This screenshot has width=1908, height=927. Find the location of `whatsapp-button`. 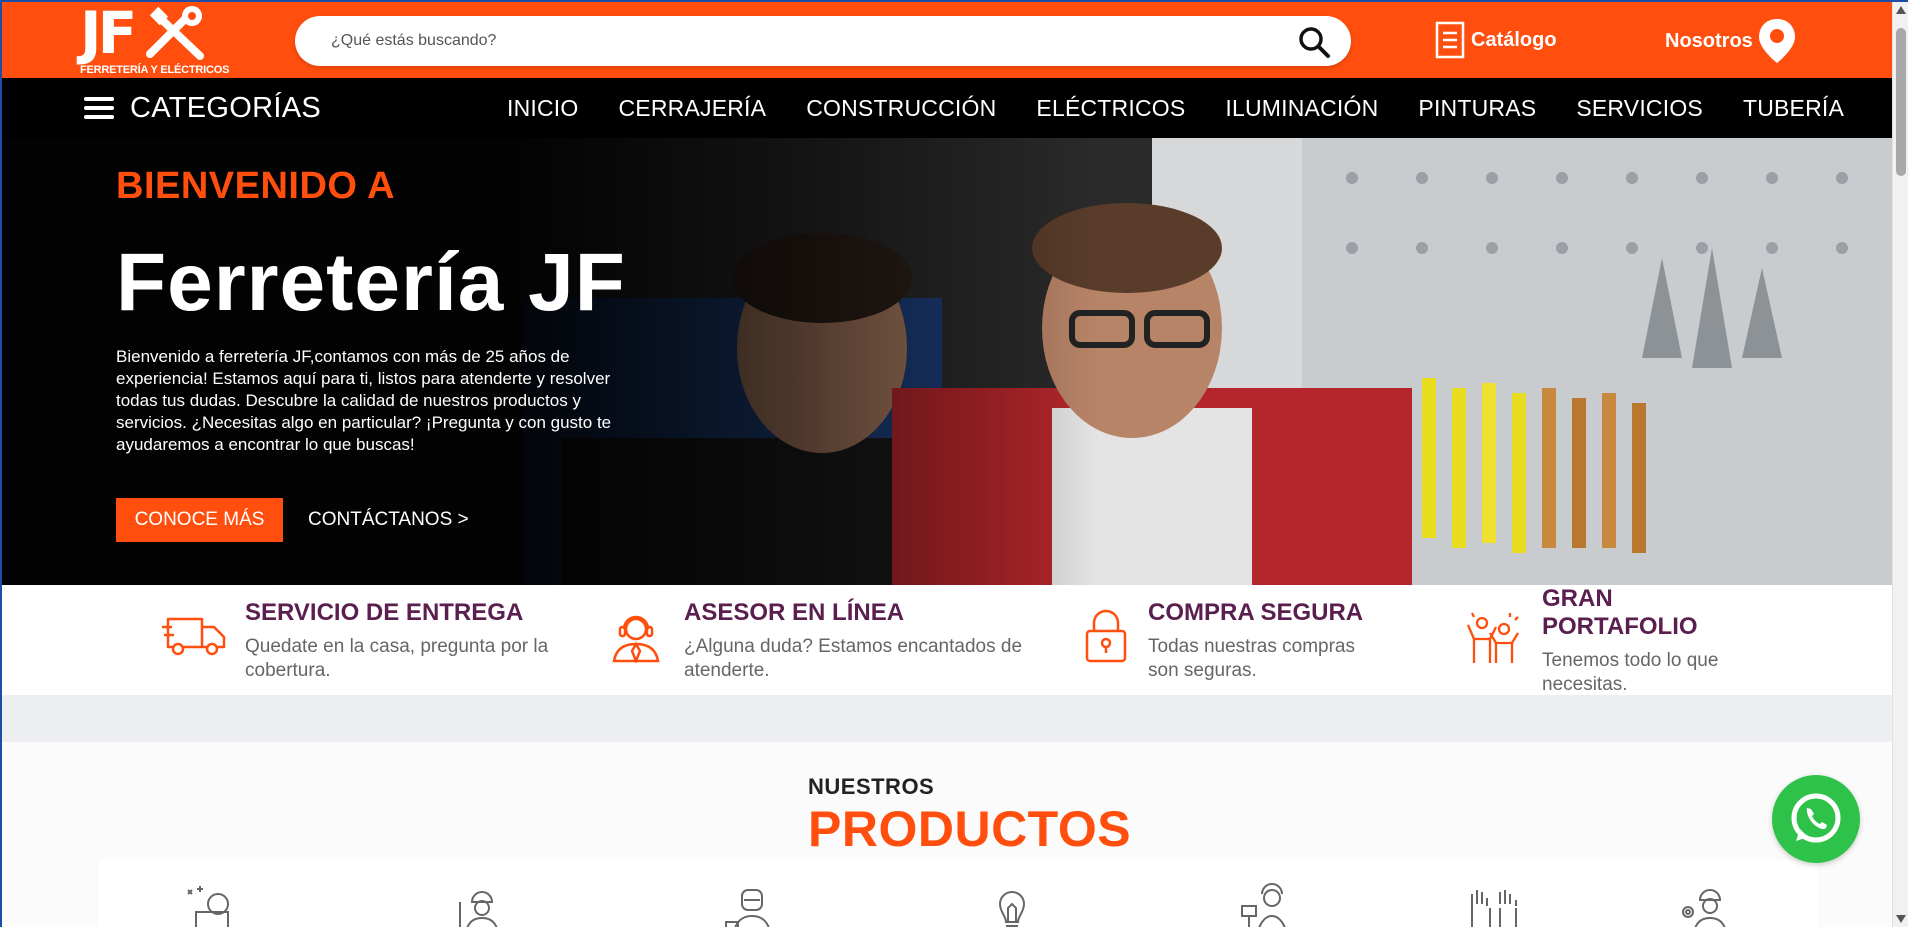

whatsapp-button is located at coordinates (1816, 819).